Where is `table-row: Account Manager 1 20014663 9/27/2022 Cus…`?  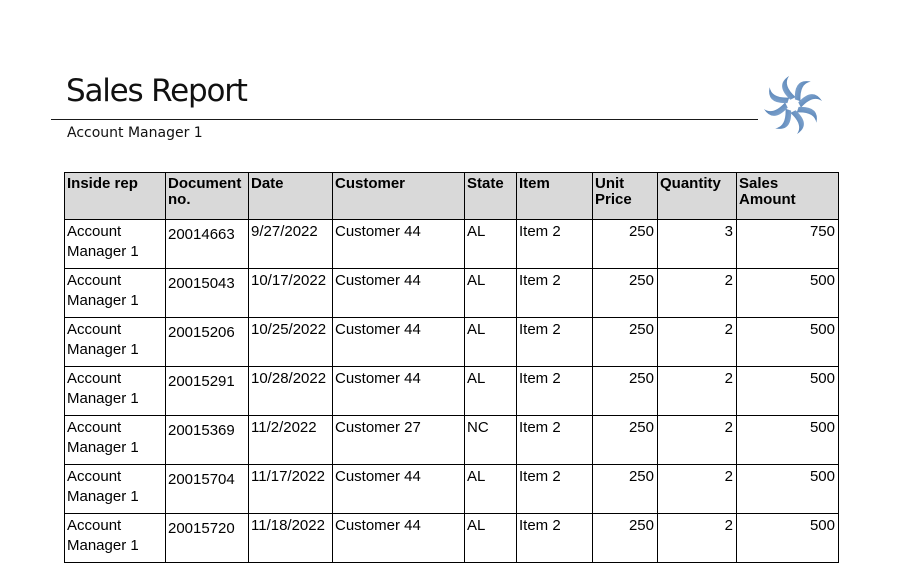 table-row: Account Manager 1 20014663 9/27/2022 Cus… is located at coordinates (451, 244).